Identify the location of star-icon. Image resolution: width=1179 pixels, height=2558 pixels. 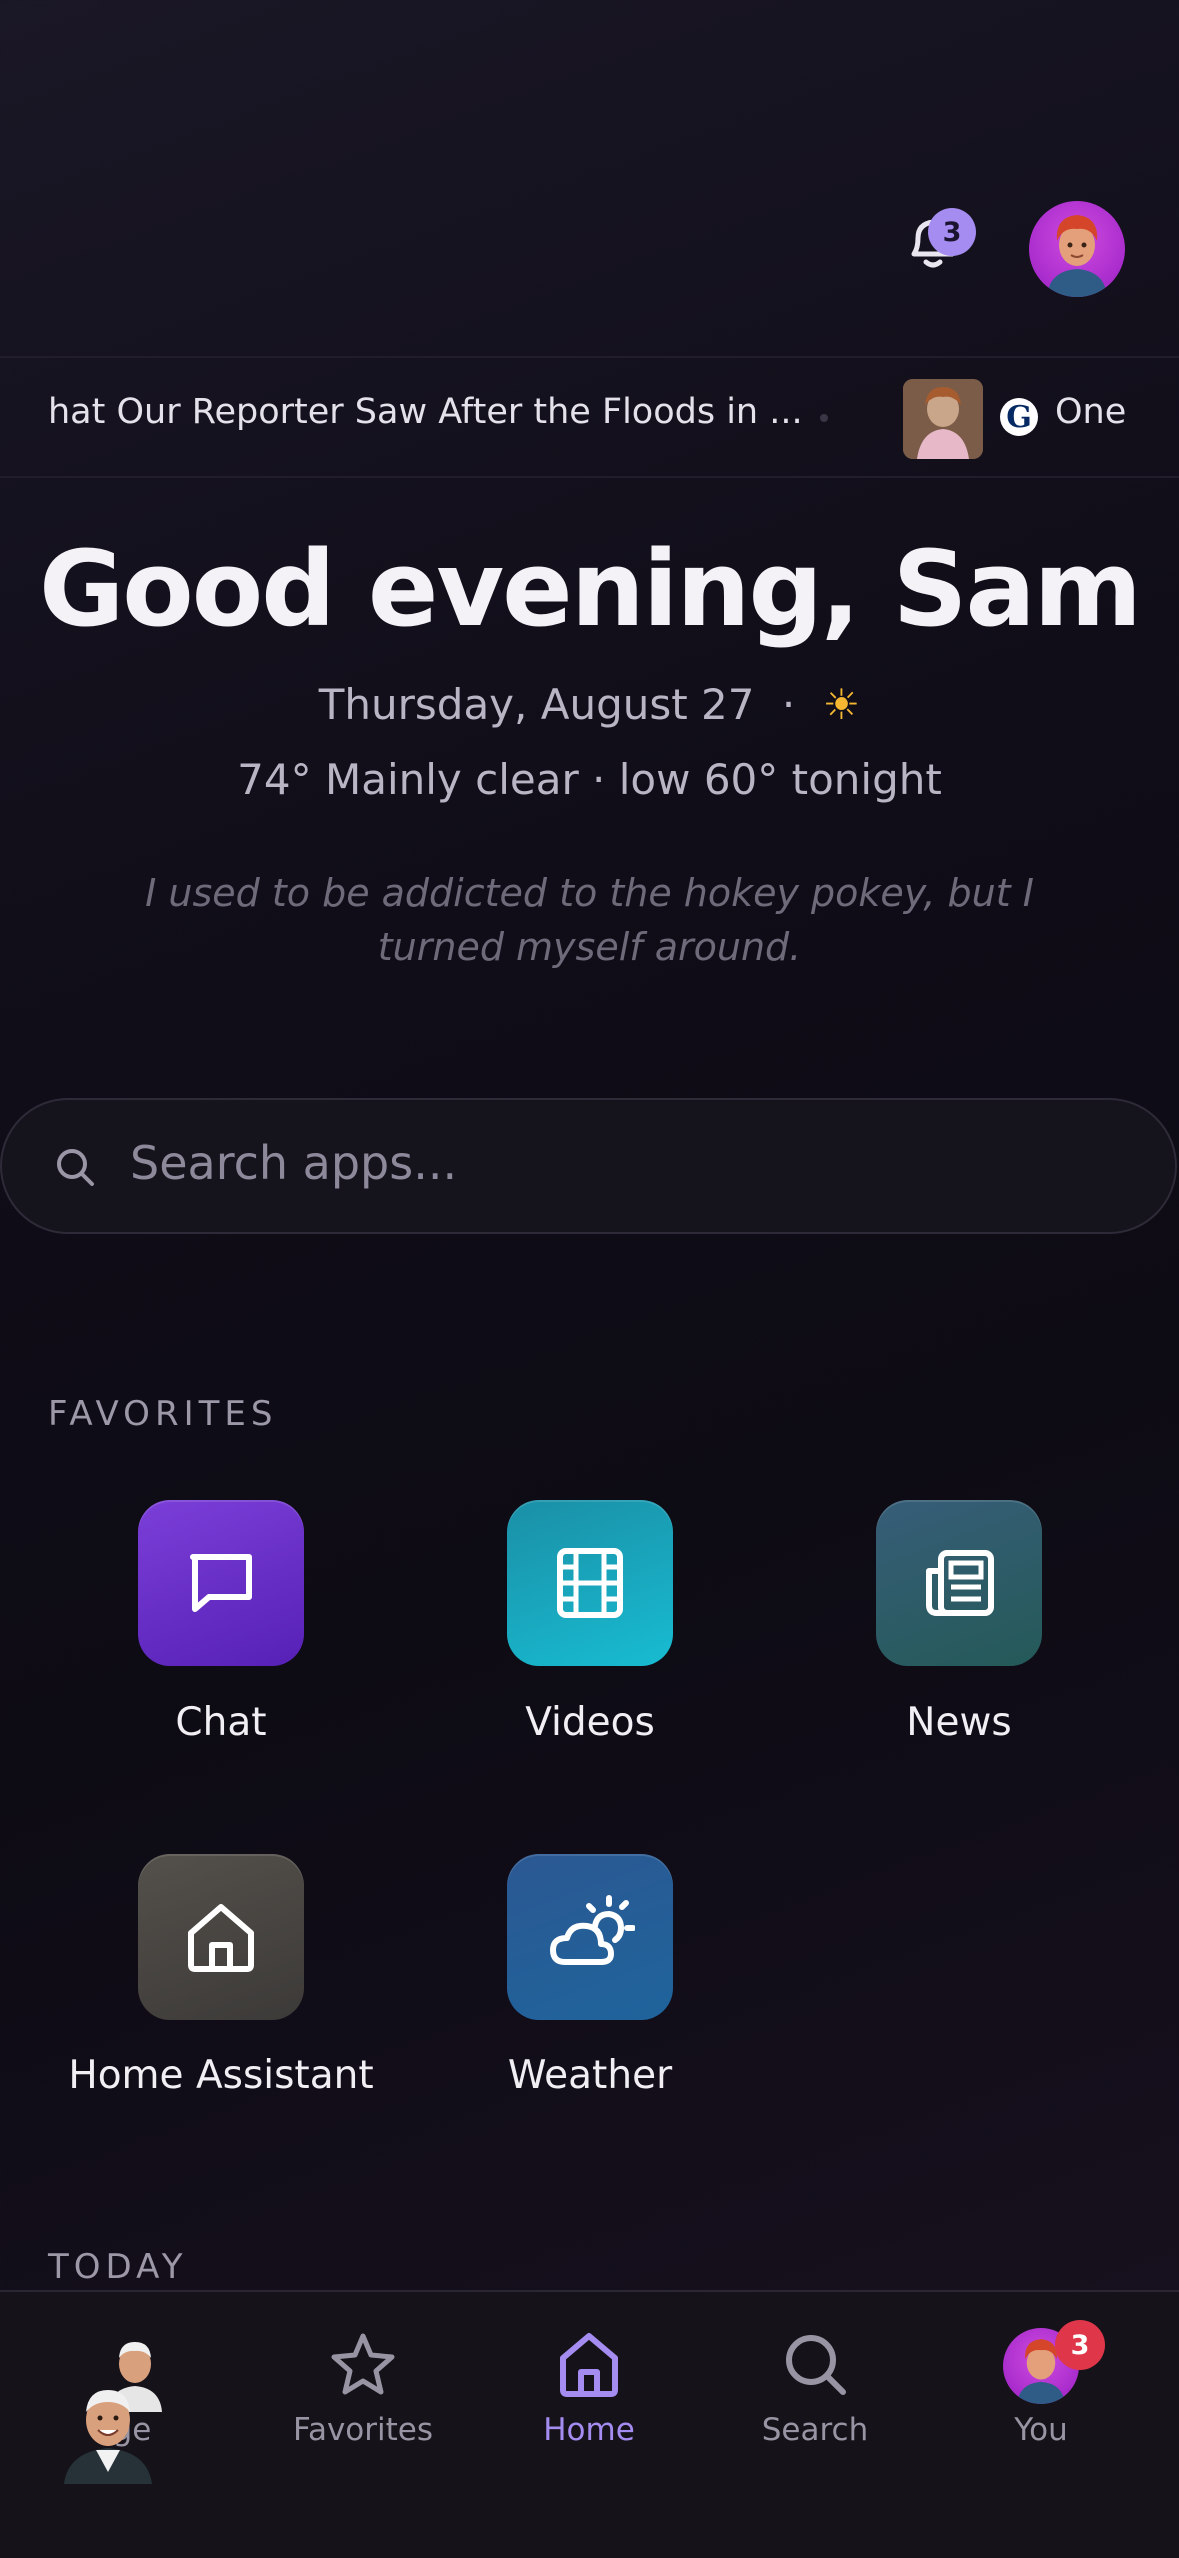
(363, 2364).